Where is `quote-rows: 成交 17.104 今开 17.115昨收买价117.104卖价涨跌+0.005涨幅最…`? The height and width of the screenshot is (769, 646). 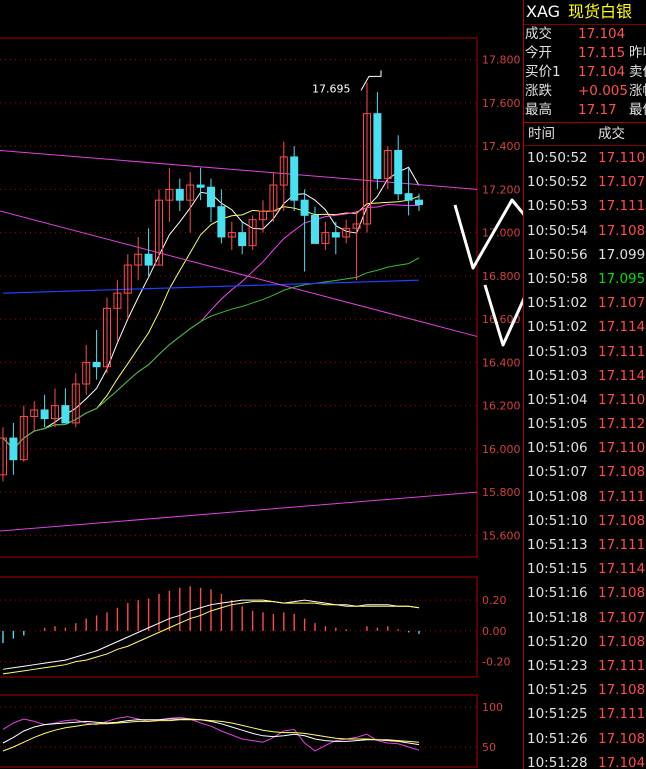 quote-rows: 成交 17.104 今开 17.115昨收买价117.104卖价涨跌+0.005涨幅最… is located at coordinates (585, 72).